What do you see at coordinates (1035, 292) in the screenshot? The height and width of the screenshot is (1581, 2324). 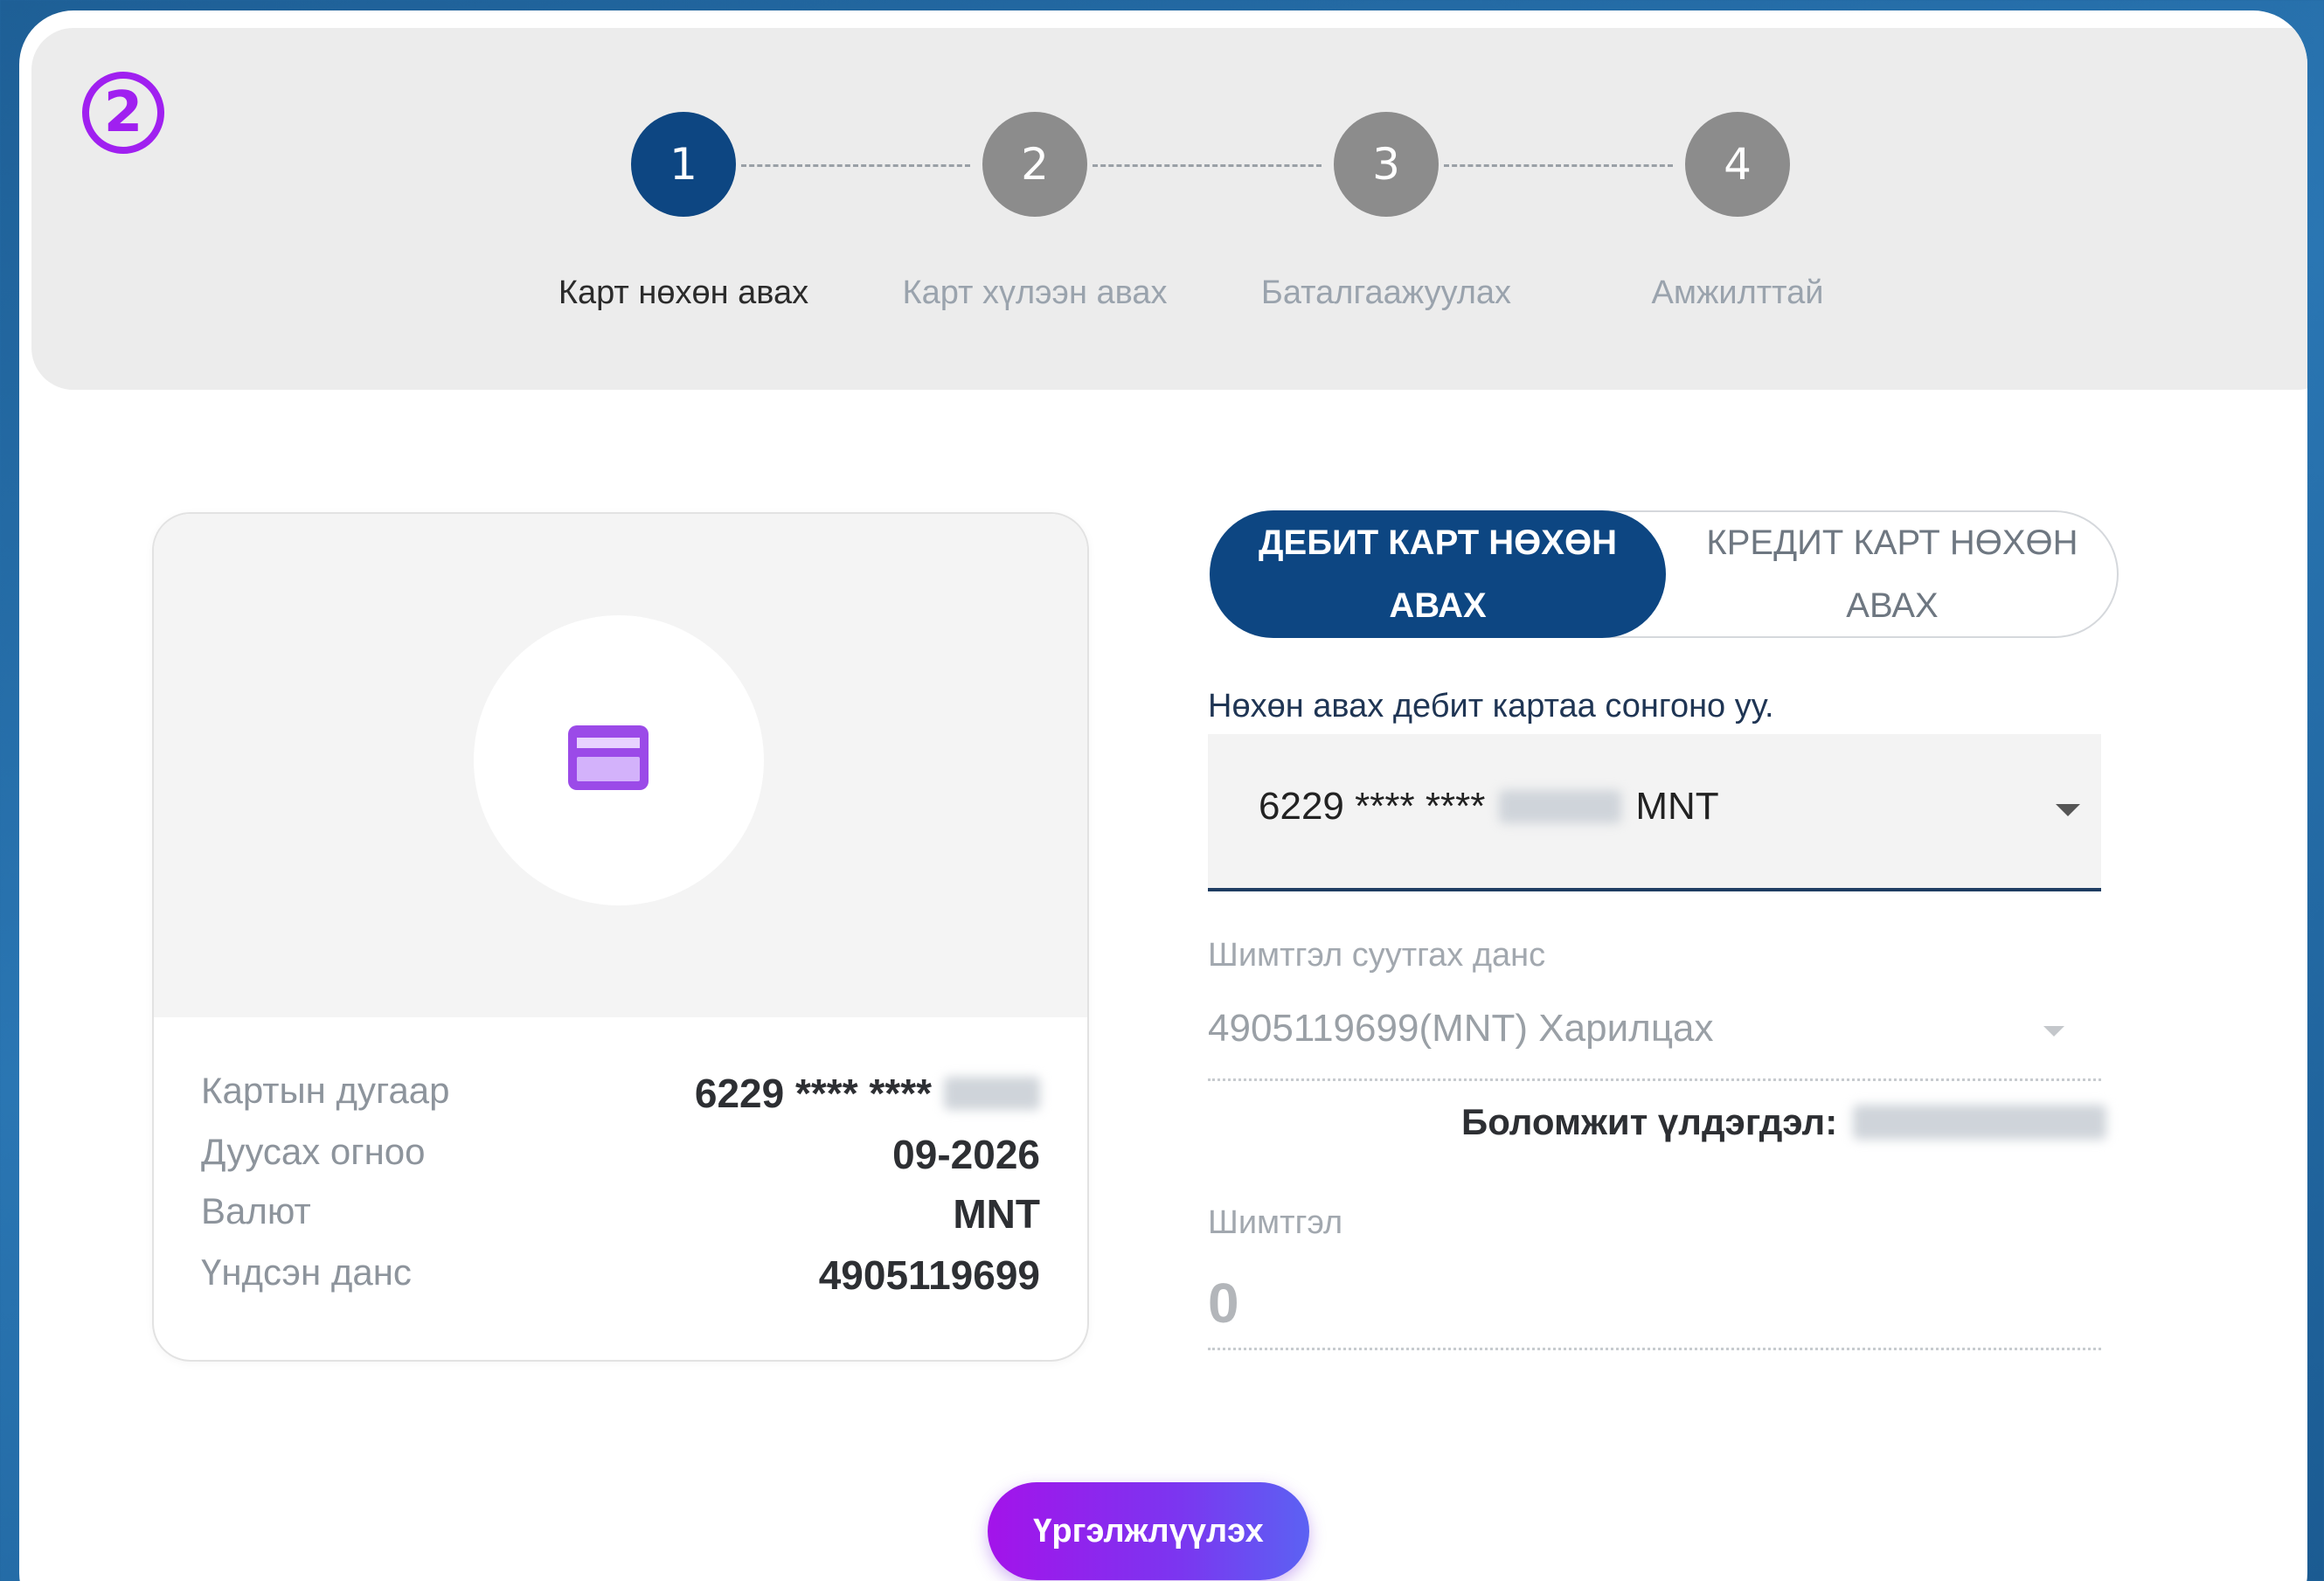 I see `step-2-label: Карт хүлээн авах` at bounding box center [1035, 292].